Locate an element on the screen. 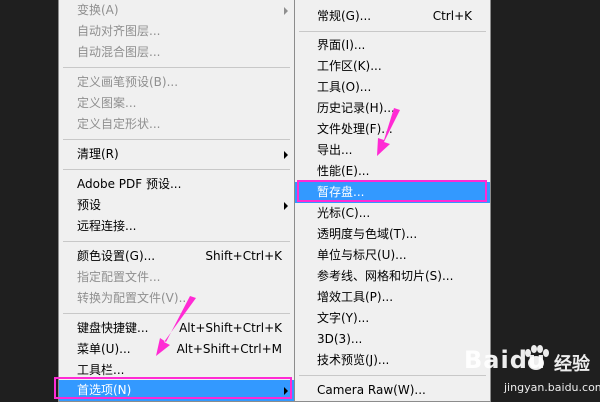 This screenshot has height=402, width=600. watermark-url: jingyan.baidu.com is located at coordinates (552, 387).